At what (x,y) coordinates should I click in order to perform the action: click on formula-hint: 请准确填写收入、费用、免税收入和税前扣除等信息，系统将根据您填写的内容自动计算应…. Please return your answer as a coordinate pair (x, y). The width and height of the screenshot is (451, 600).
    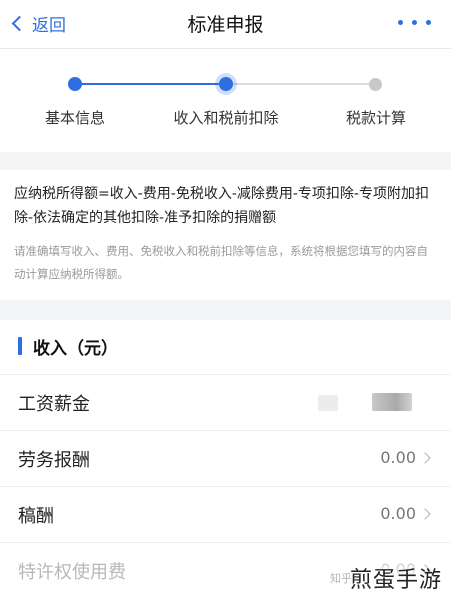
    Looking at the image, I should click on (221, 262).